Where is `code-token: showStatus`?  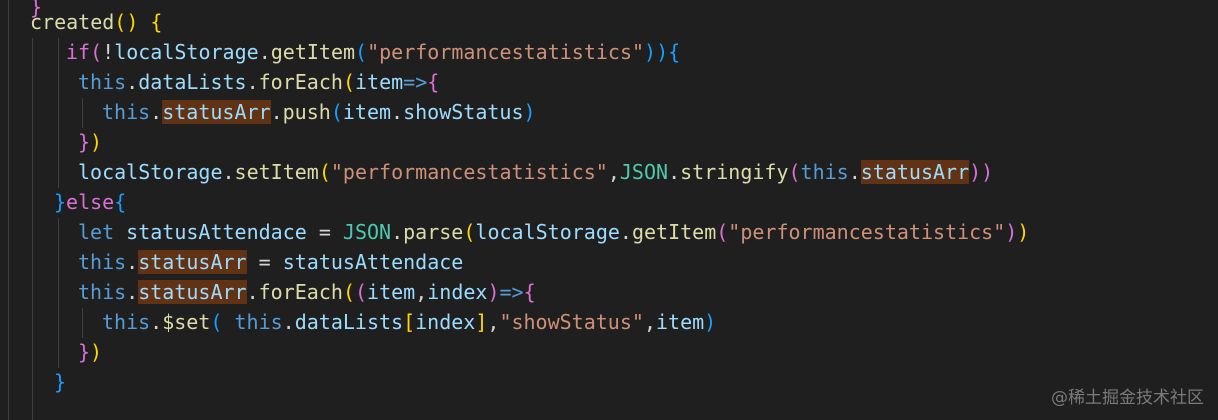
code-token: showStatus is located at coordinates (463, 112).